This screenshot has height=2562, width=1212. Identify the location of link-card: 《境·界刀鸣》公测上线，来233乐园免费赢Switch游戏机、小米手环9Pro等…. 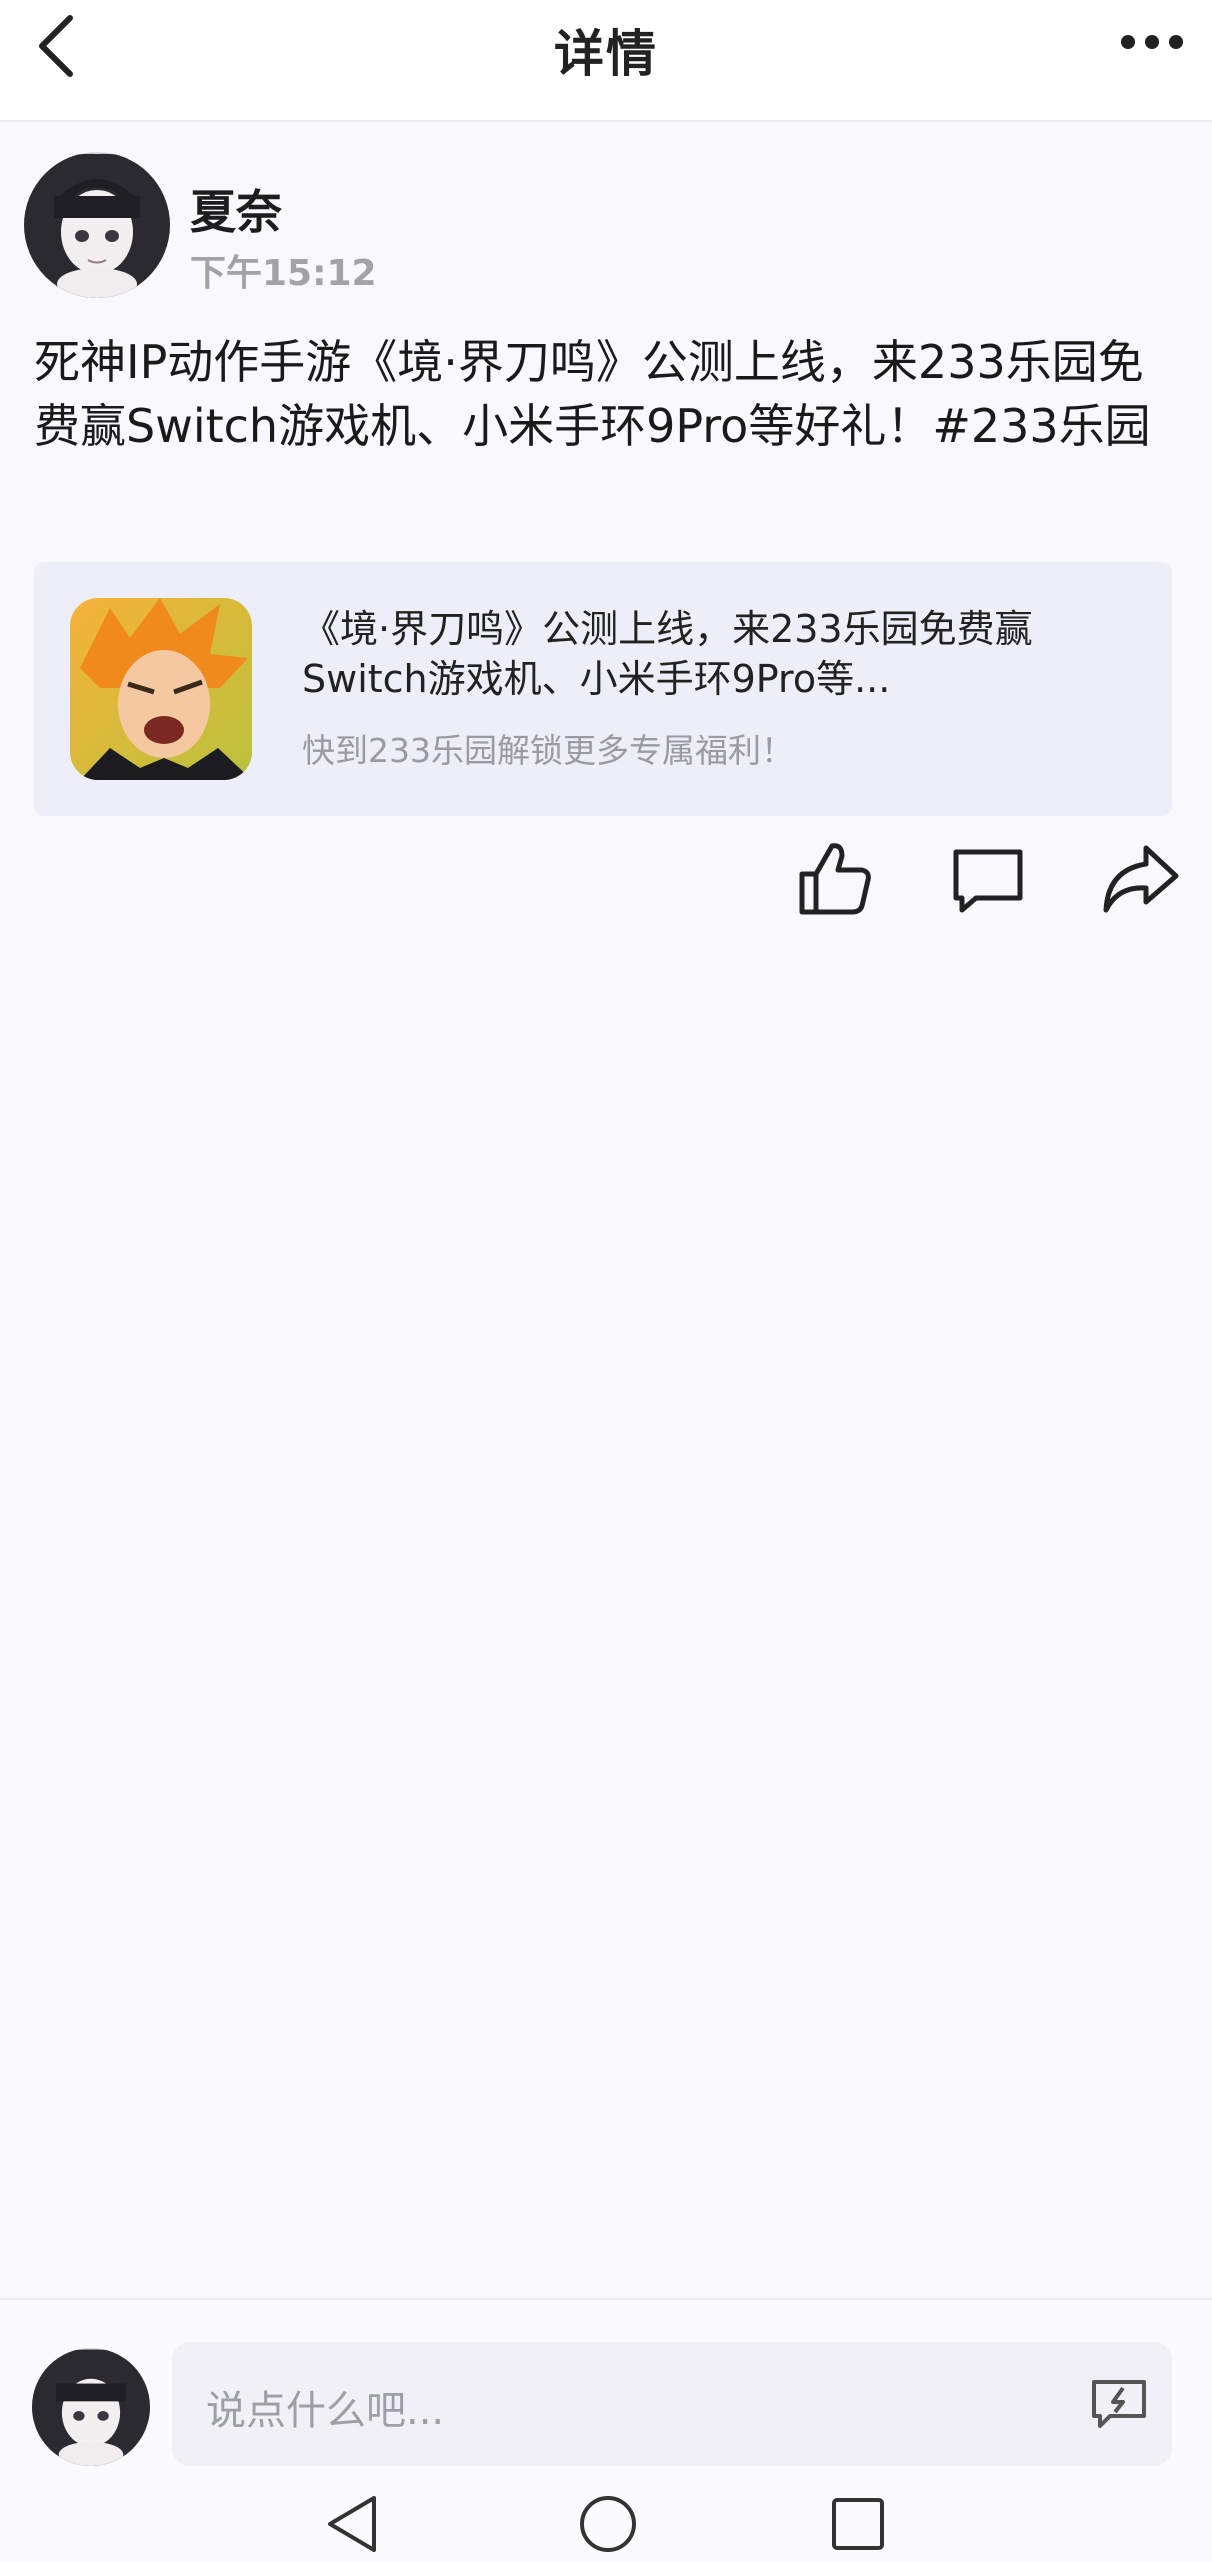
(603, 689).